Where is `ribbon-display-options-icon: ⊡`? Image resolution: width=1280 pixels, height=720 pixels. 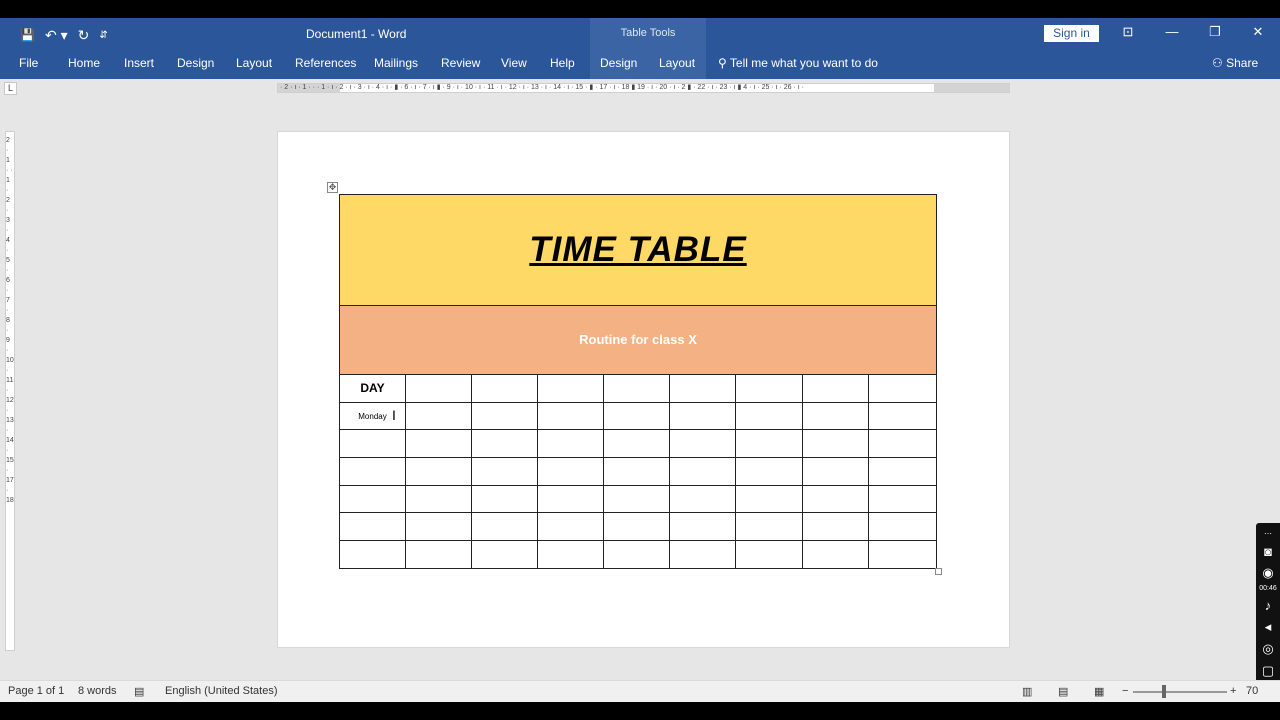
ribbon-display-options-icon: ⊡ is located at coordinates (1128, 32).